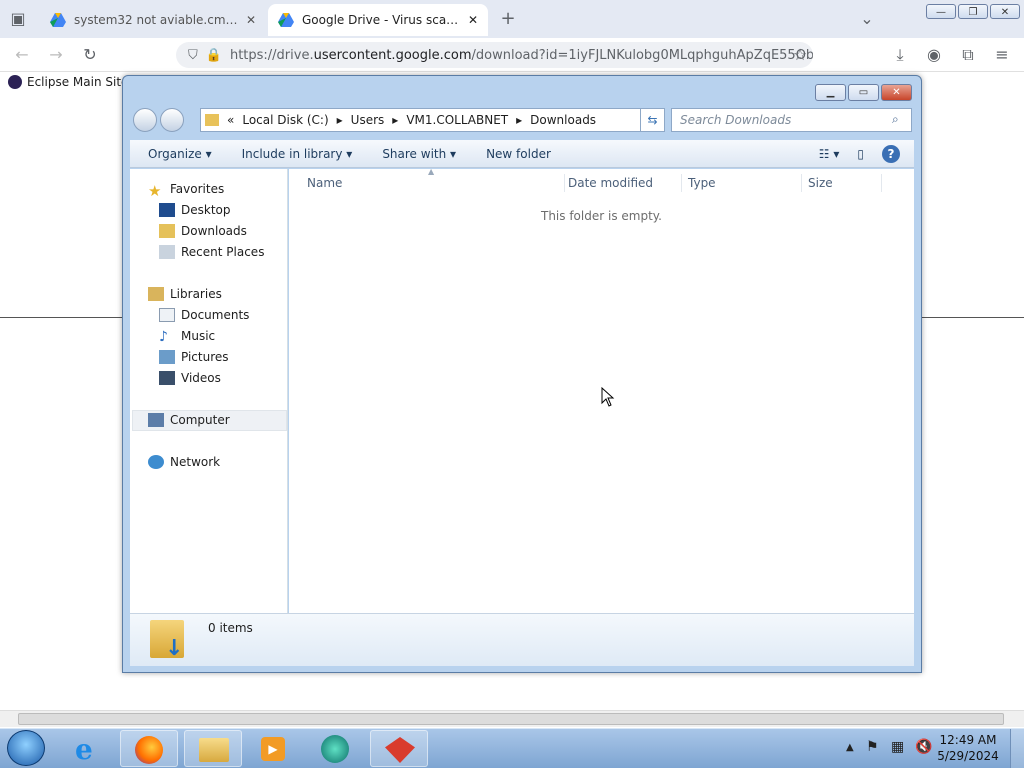 The width and height of the screenshot is (1024, 768). What do you see at coordinates (791, 120) in the screenshot?
I see `search-input: Search Downloads` at bounding box center [791, 120].